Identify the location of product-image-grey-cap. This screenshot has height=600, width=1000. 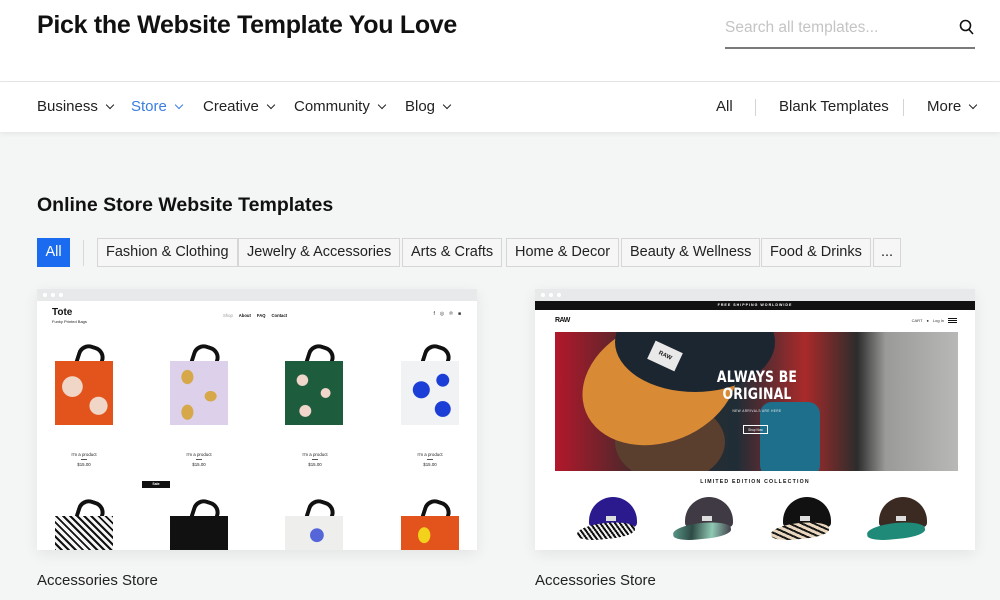
(702, 519).